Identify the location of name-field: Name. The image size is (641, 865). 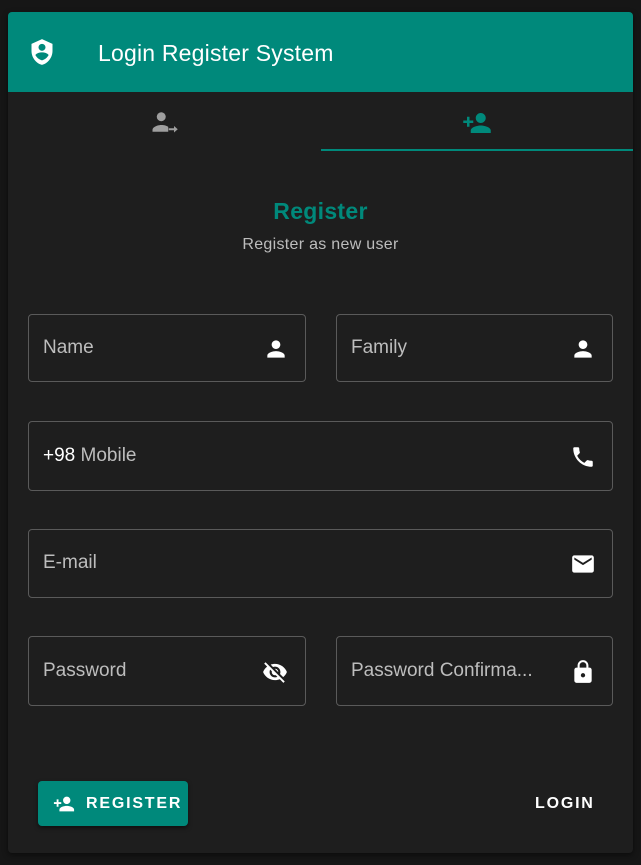
(167, 348).